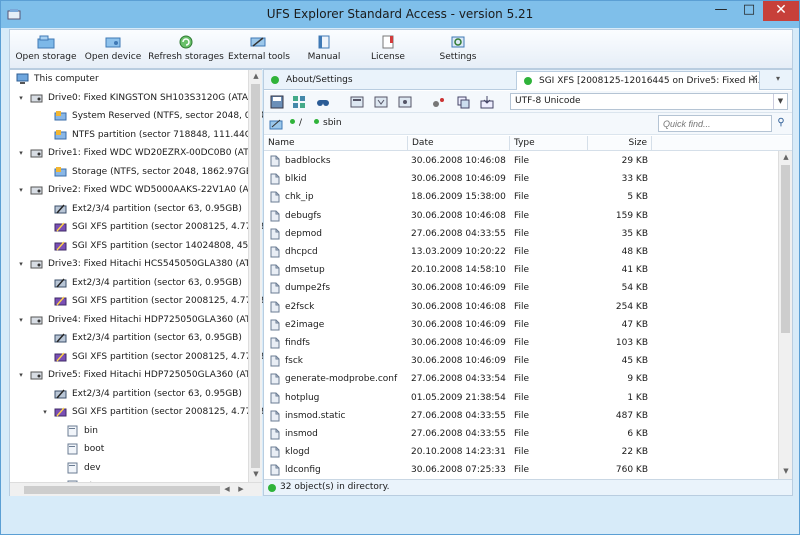  I want to click on file-row: dumpe2fs 30.06.2008 10:46:09 File 54 KB, so click(521, 288).